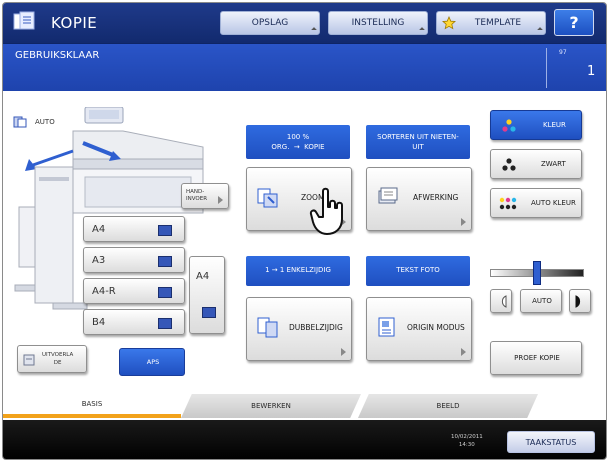 This screenshot has height=462, width=609. I want to click on hand-pointer-icon, so click(326, 211).